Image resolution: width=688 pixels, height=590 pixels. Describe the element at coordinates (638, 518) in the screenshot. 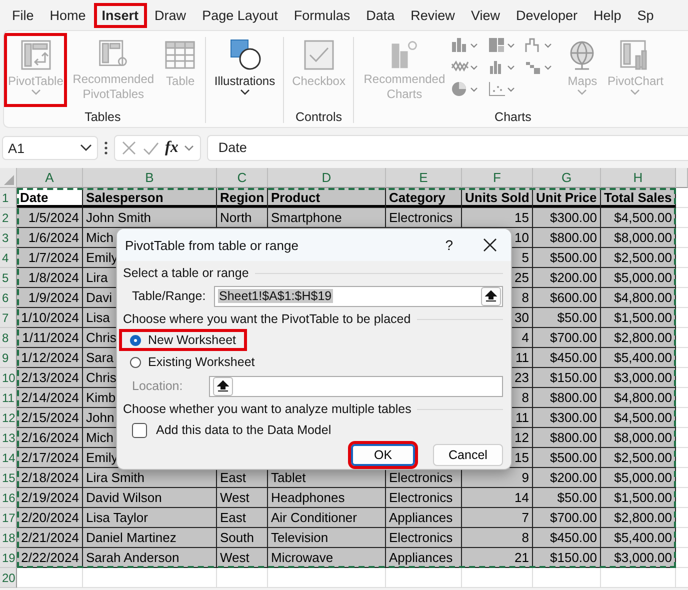

I see `table-cell: $2,800.00` at that location.